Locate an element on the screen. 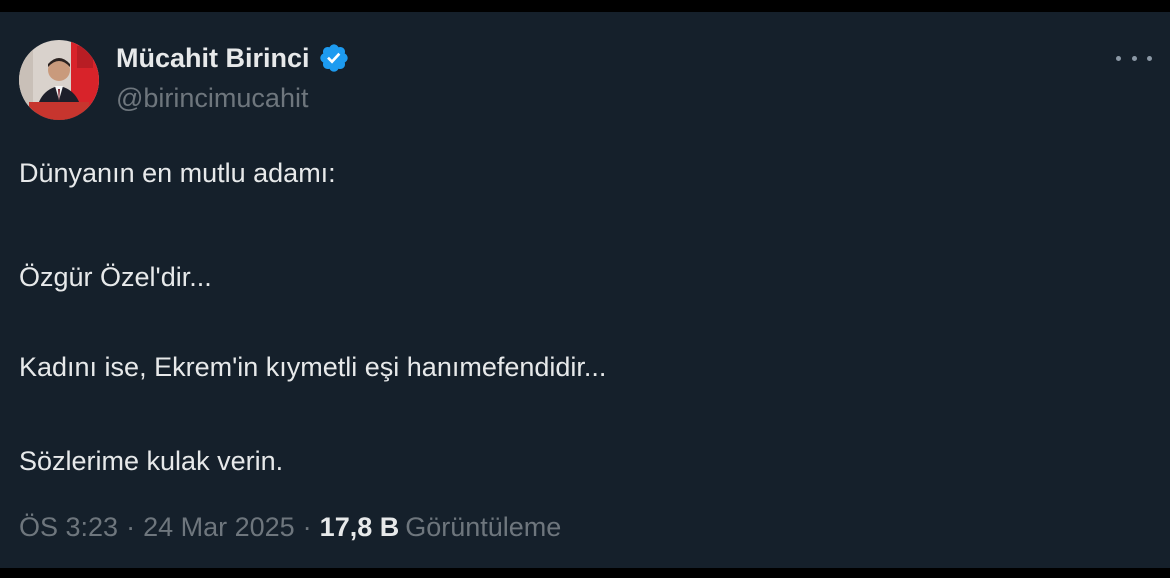  author-name: Mücahit Birinci is located at coordinates (233, 58).